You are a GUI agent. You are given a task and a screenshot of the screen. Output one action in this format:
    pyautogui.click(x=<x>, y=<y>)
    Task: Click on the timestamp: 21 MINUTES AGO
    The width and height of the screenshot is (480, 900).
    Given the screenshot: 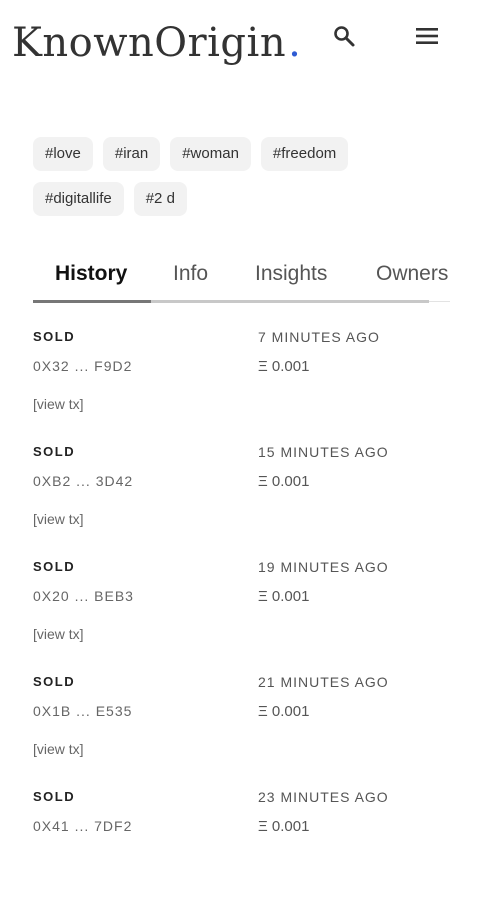 What is the action you would take?
    pyautogui.click(x=323, y=682)
    